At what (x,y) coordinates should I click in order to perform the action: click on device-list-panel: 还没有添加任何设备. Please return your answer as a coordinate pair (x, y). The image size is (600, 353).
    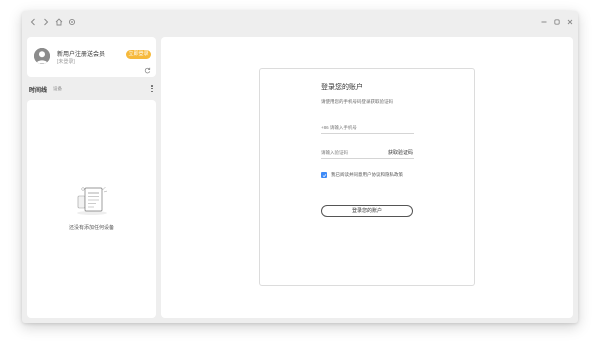
    Looking at the image, I should click on (91, 209).